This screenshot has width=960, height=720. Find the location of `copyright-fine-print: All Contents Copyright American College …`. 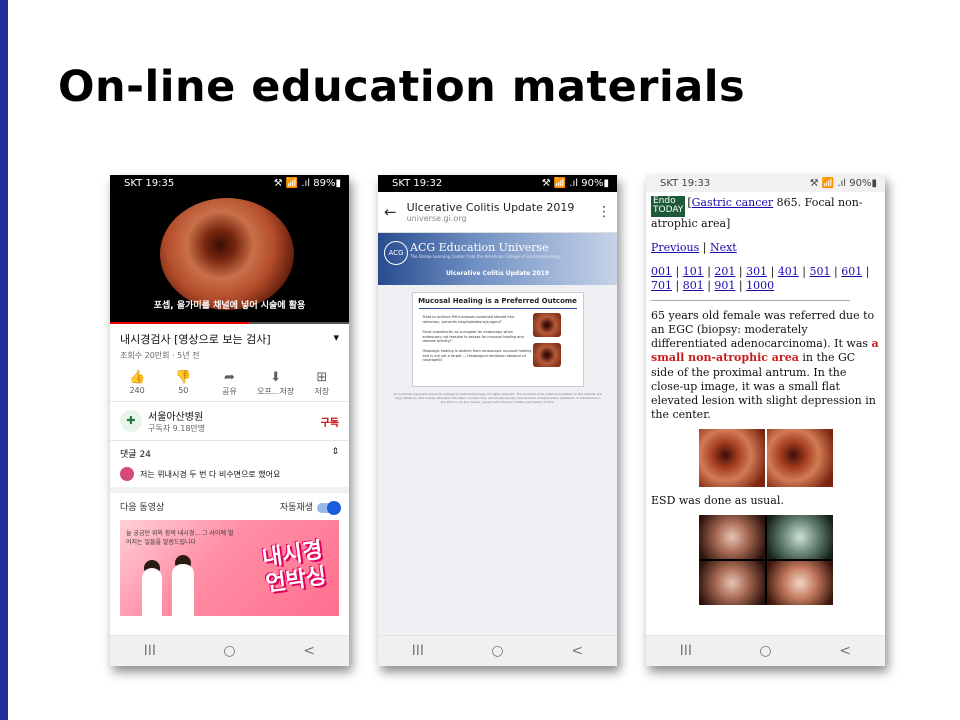

copyright-fine-print: All Contents Copyright American College … is located at coordinates (497, 398).